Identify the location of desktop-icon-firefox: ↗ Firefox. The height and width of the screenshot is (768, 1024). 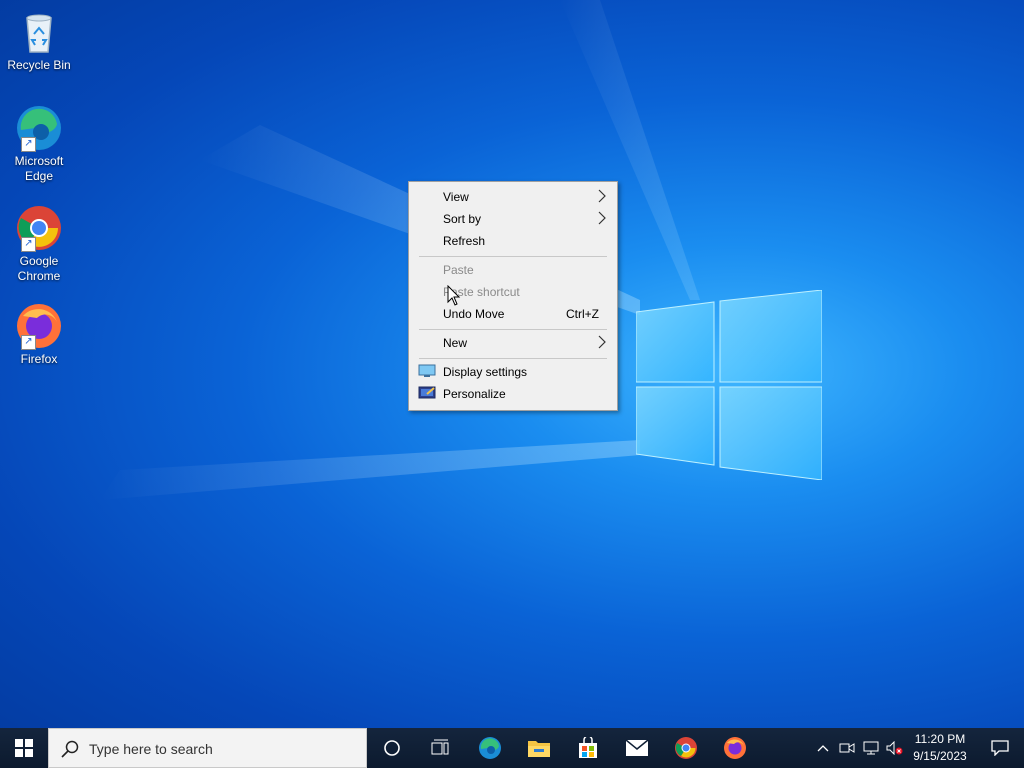
(39, 334).